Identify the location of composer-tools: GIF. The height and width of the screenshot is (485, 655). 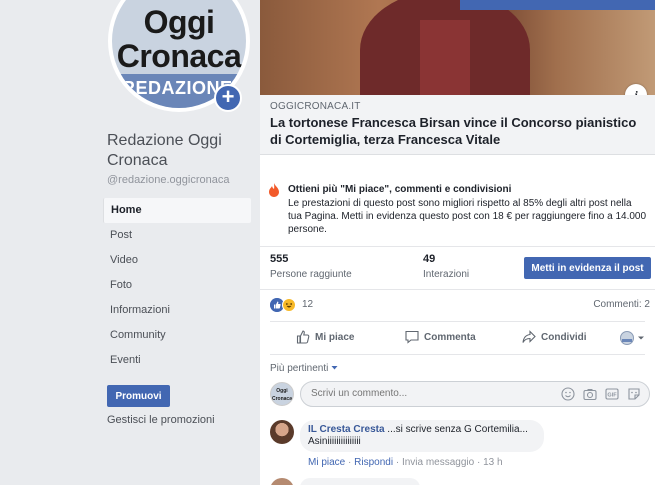
(601, 394).